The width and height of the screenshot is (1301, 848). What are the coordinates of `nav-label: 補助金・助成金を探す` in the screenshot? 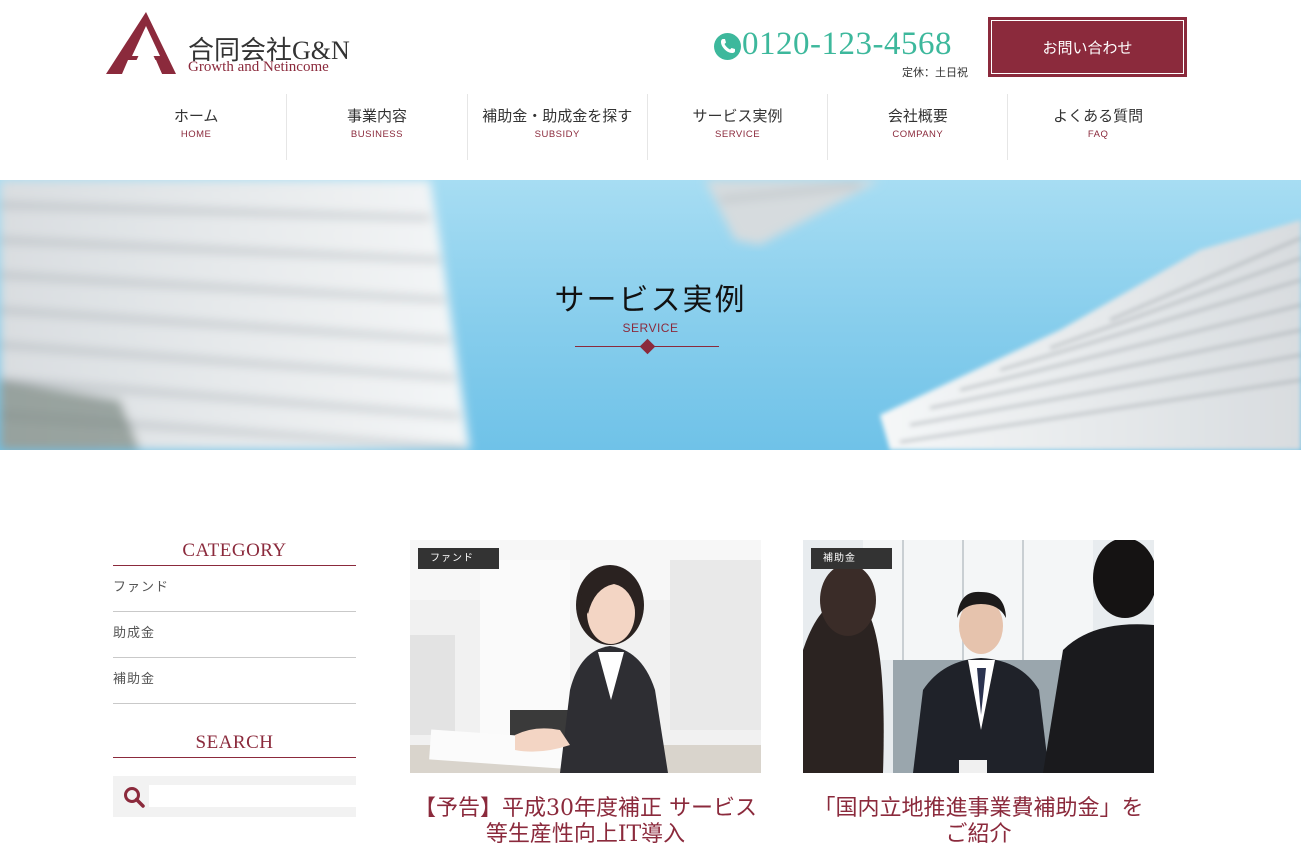 It's located at (557, 116).